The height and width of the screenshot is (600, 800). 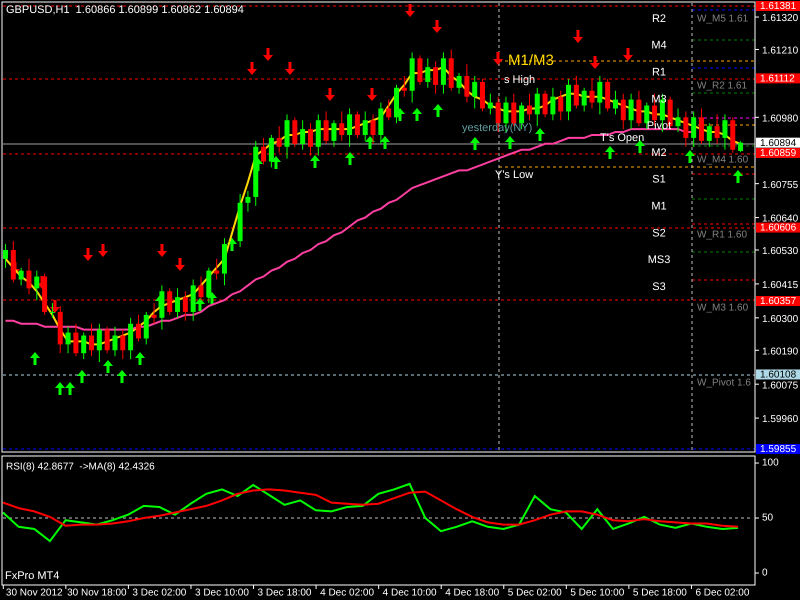 I want to click on weekly-level-label: W_R1 1.60, so click(x=722, y=235).